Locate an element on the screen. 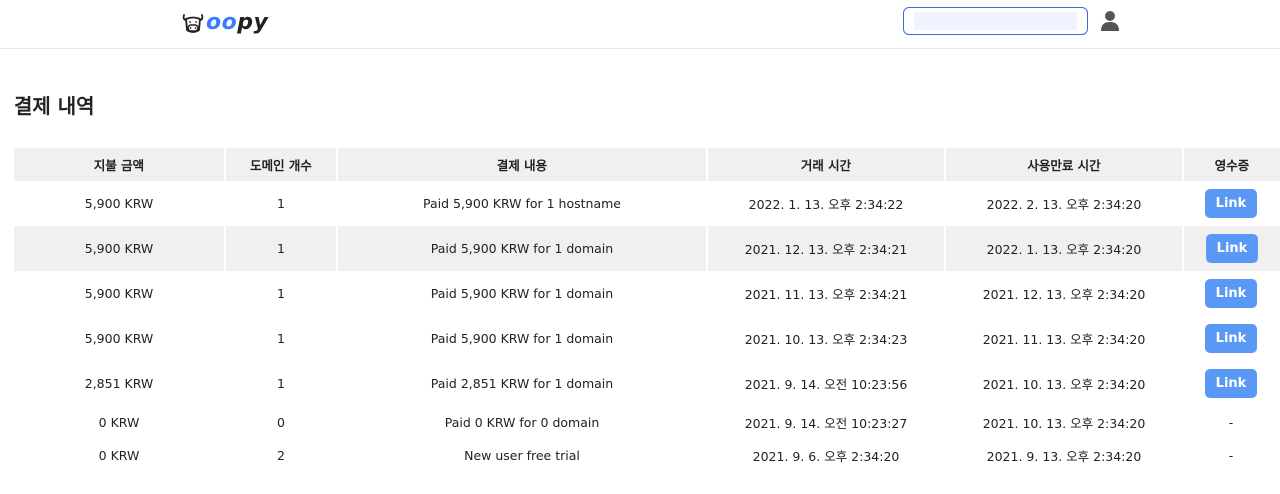  column-header-amount: 지불 금액 is located at coordinates (120, 164).